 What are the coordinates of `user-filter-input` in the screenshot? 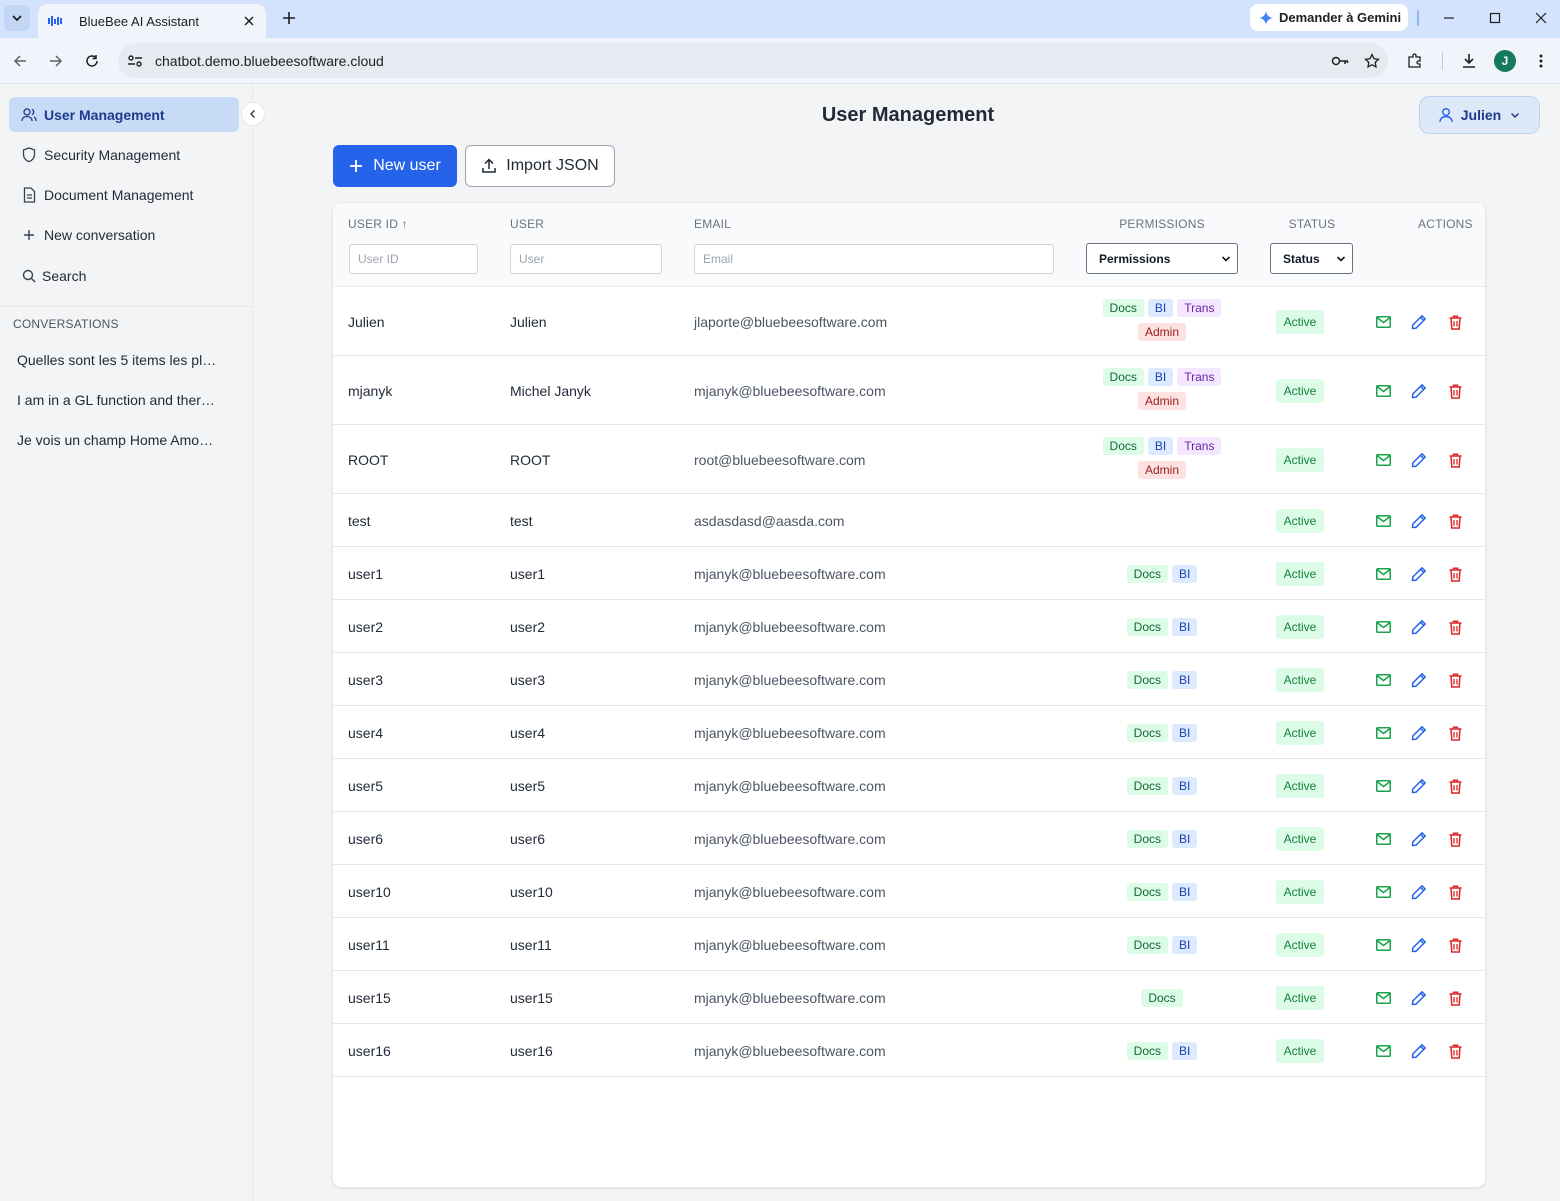 It's located at (586, 259).